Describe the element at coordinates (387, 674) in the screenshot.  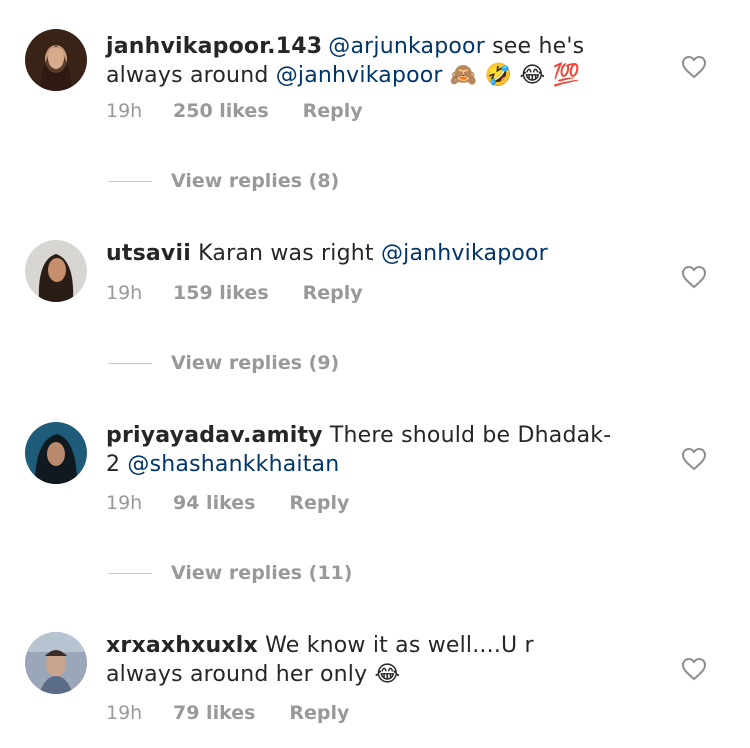
I see `laughing-emoji: 😂` at that location.